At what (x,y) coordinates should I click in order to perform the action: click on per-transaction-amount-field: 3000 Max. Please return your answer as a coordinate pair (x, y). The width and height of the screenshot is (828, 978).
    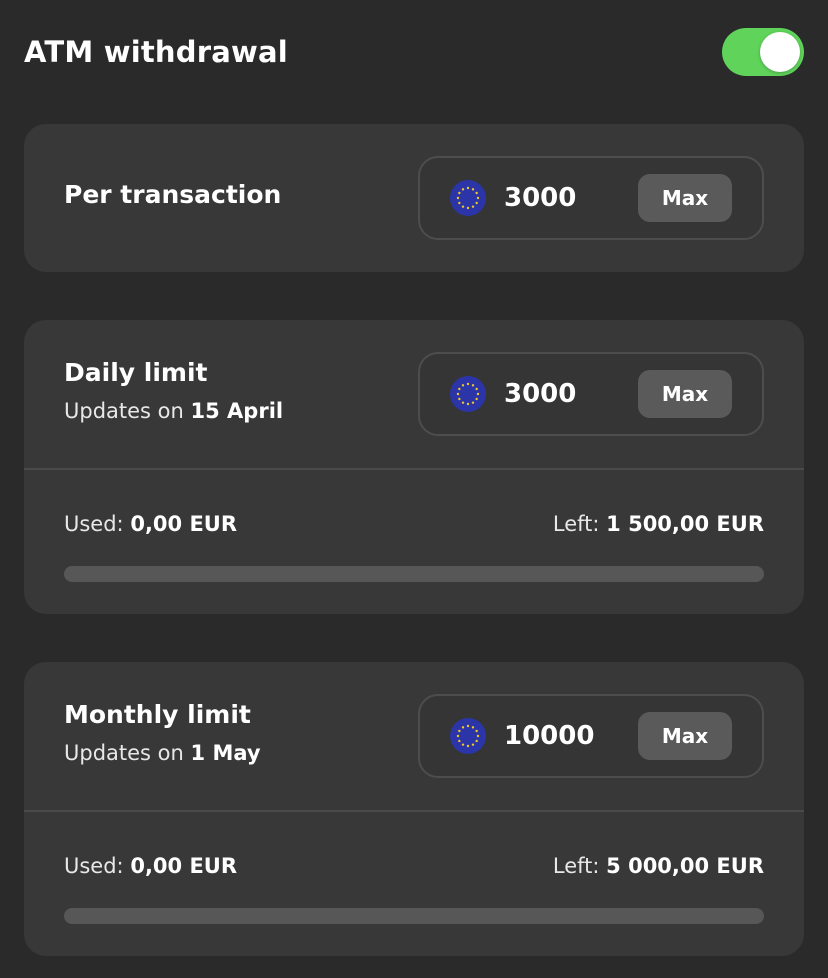
    Looking at the image, I should click on (591, 198).